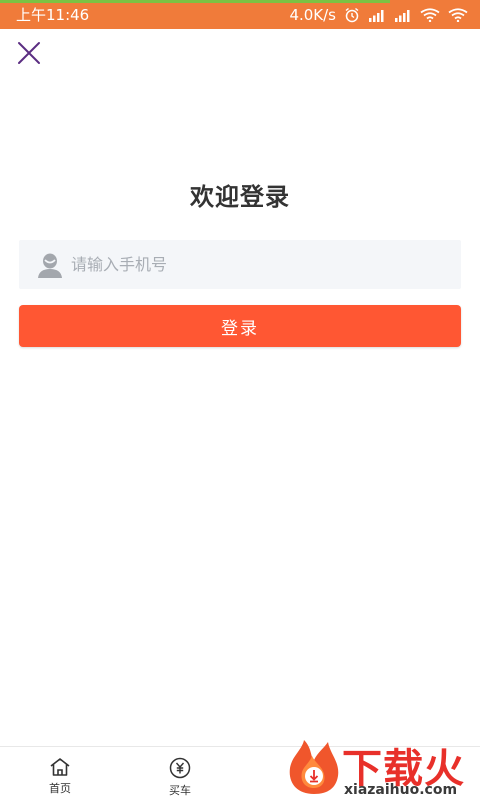 The height and width of the screenshot is (800, 480). I want to click on yuan-icon, so click(180, 768).